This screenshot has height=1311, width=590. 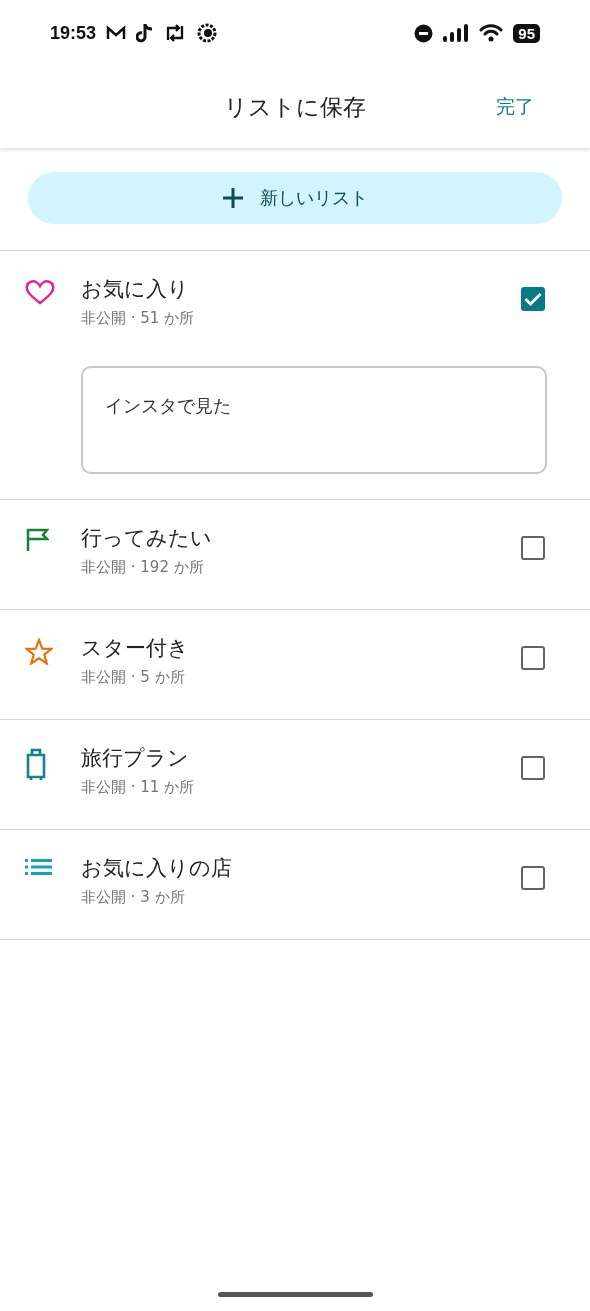 I want to click on note-field: インスタで見た, so click(x=314, y=420).